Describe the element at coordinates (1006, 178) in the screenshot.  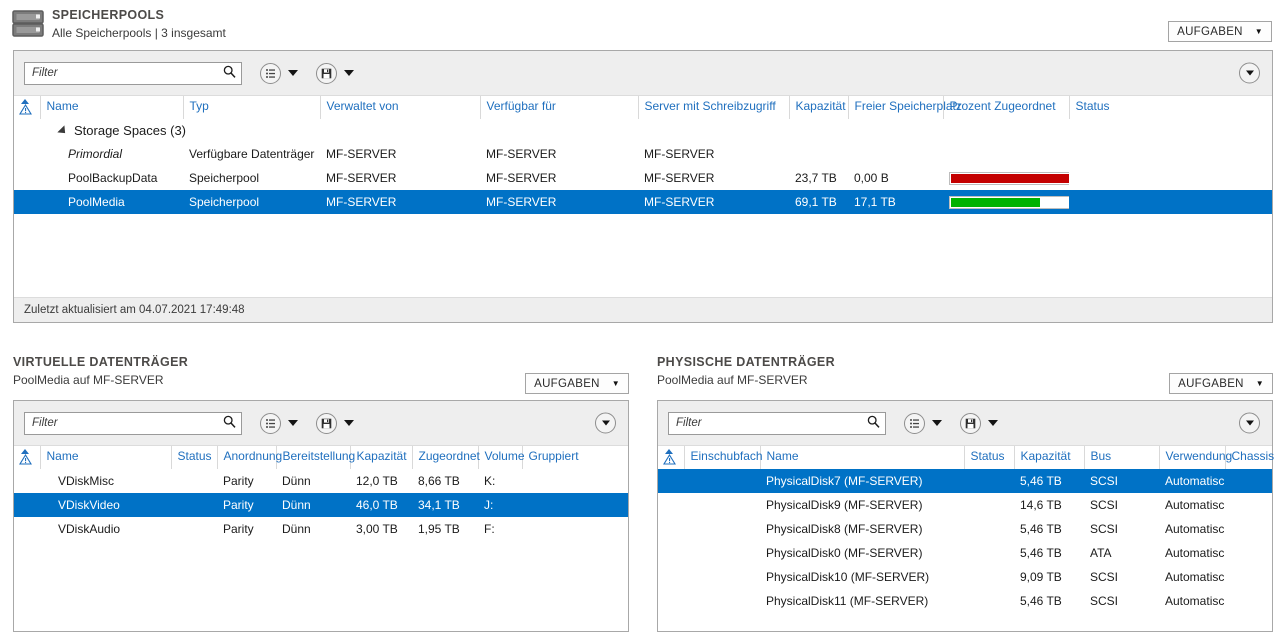
I see `pool-prozent-zugeordnet` at that location.